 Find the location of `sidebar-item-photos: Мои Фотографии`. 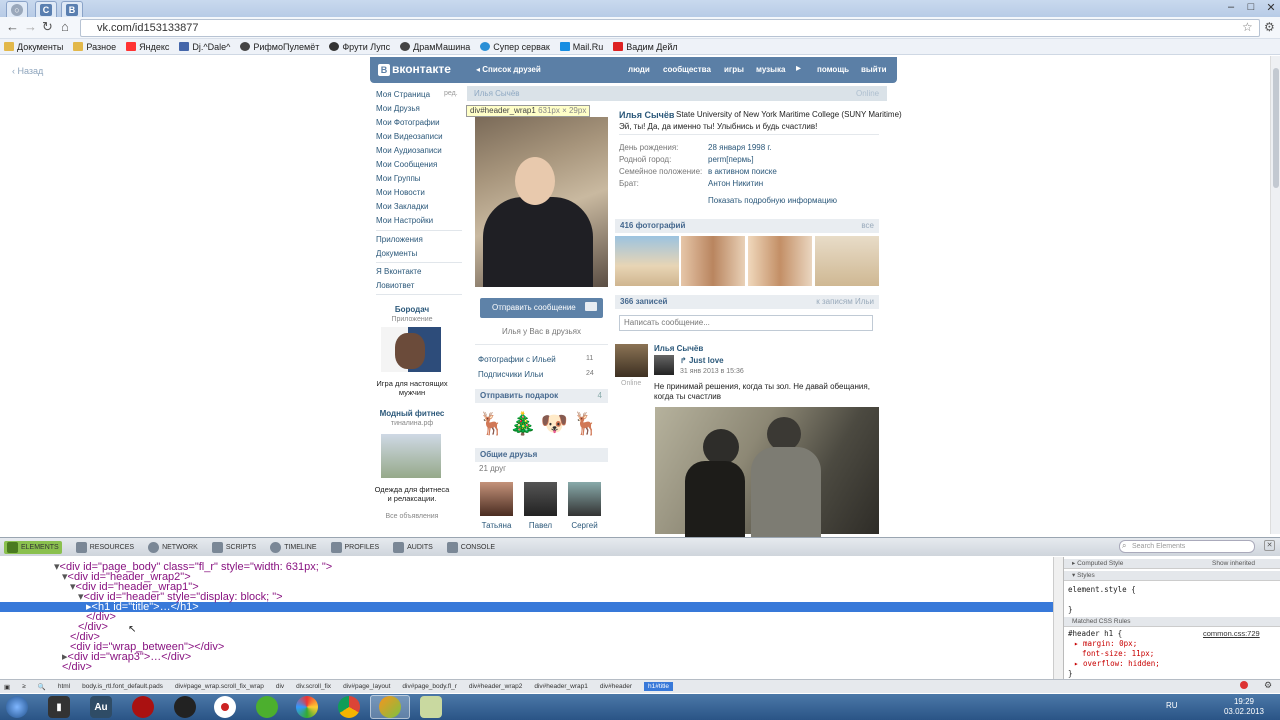

sidebar-item-photos: Мои Фотографии is located at coordinates (408, 122).